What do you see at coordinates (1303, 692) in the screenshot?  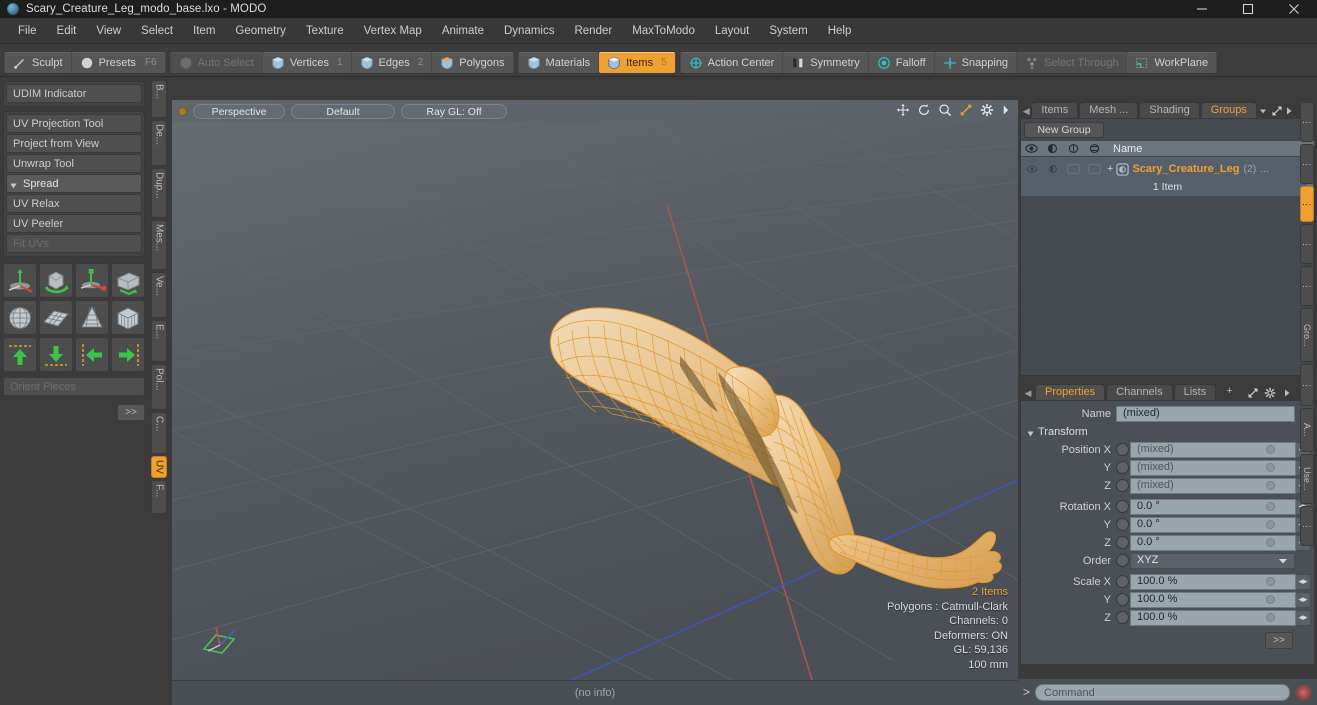 I see `record-icon` at bounding box center [1303, 692].